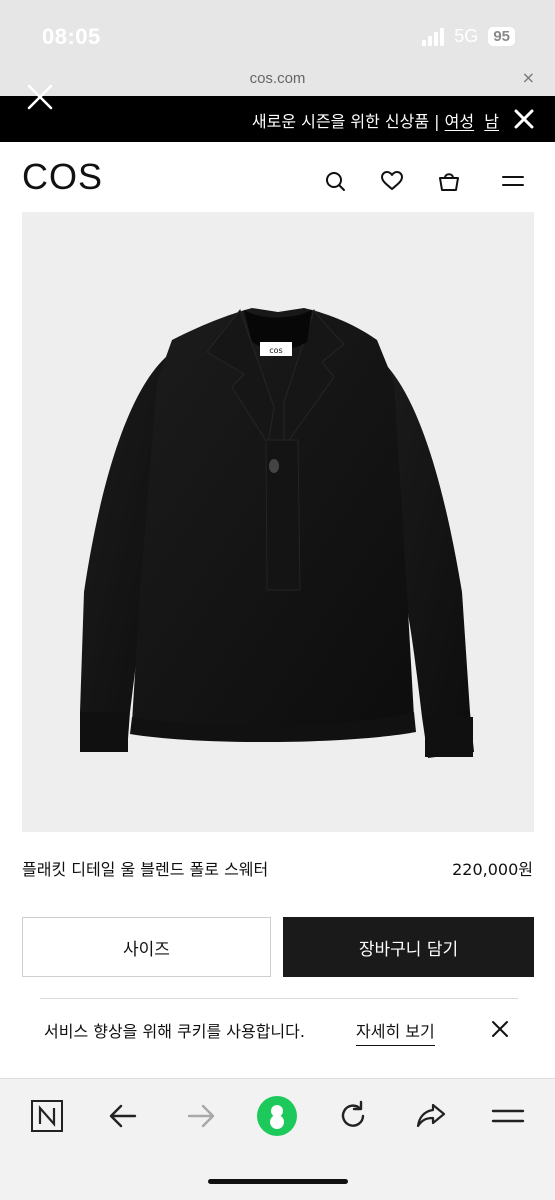  What do you see at coordinates (277, 31) in the screenshot?
I see `status-bar: 08:05 5G 95` at bounding box center [277, 31].